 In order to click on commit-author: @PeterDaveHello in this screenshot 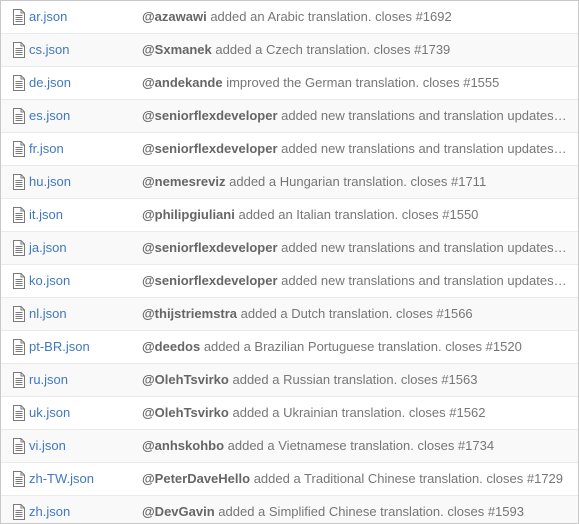, I will do `click(196, 478)`.